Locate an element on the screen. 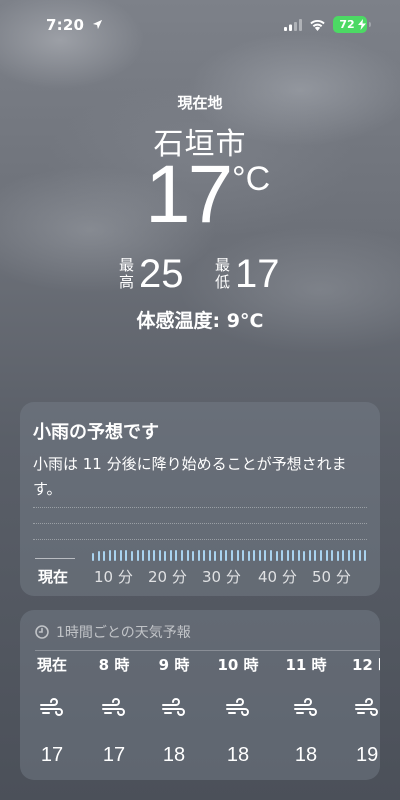  location-label: 現在地 is located at coordinates (200, 103).